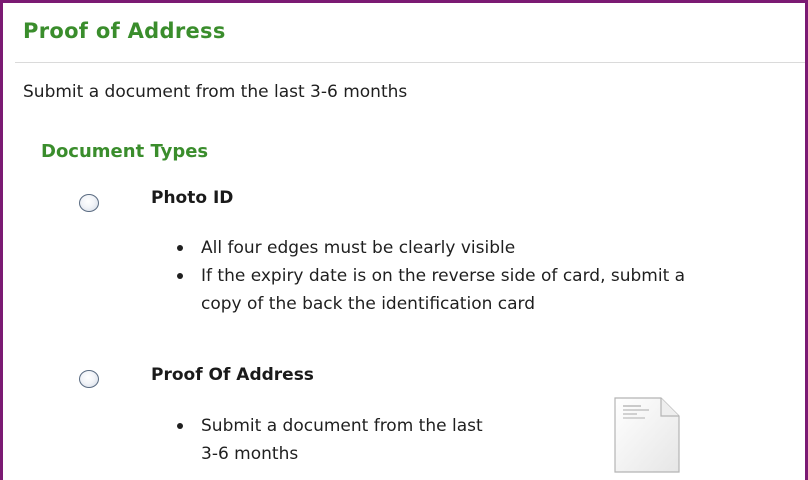 This screenshot has height=480, width=808. What do you see at coordinates (647, 435) in the screenshot?
I see `document-icon` at bounding box center [647, 435].